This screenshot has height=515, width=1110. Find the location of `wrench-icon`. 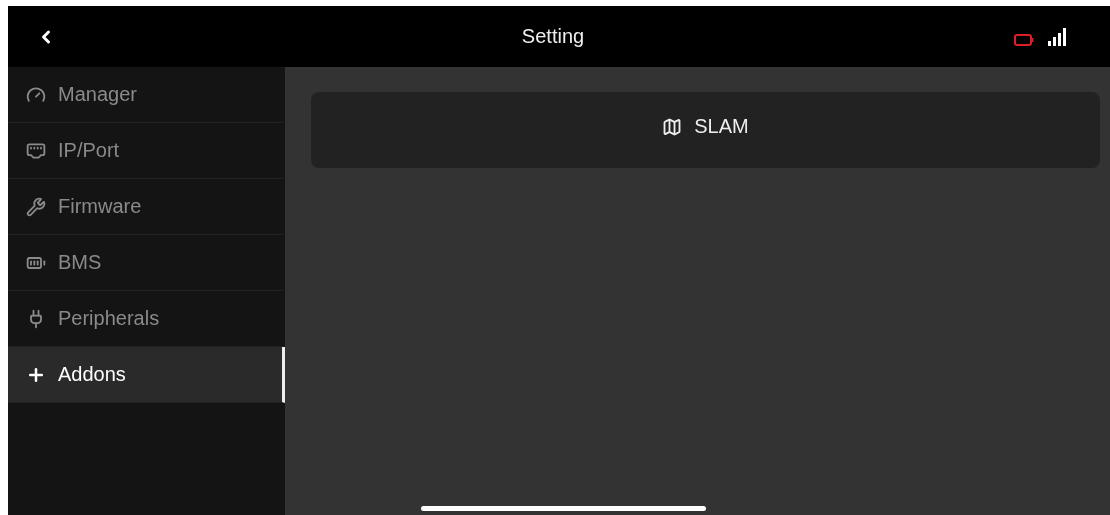

wrench-icon is located at coordinates (36, 206).